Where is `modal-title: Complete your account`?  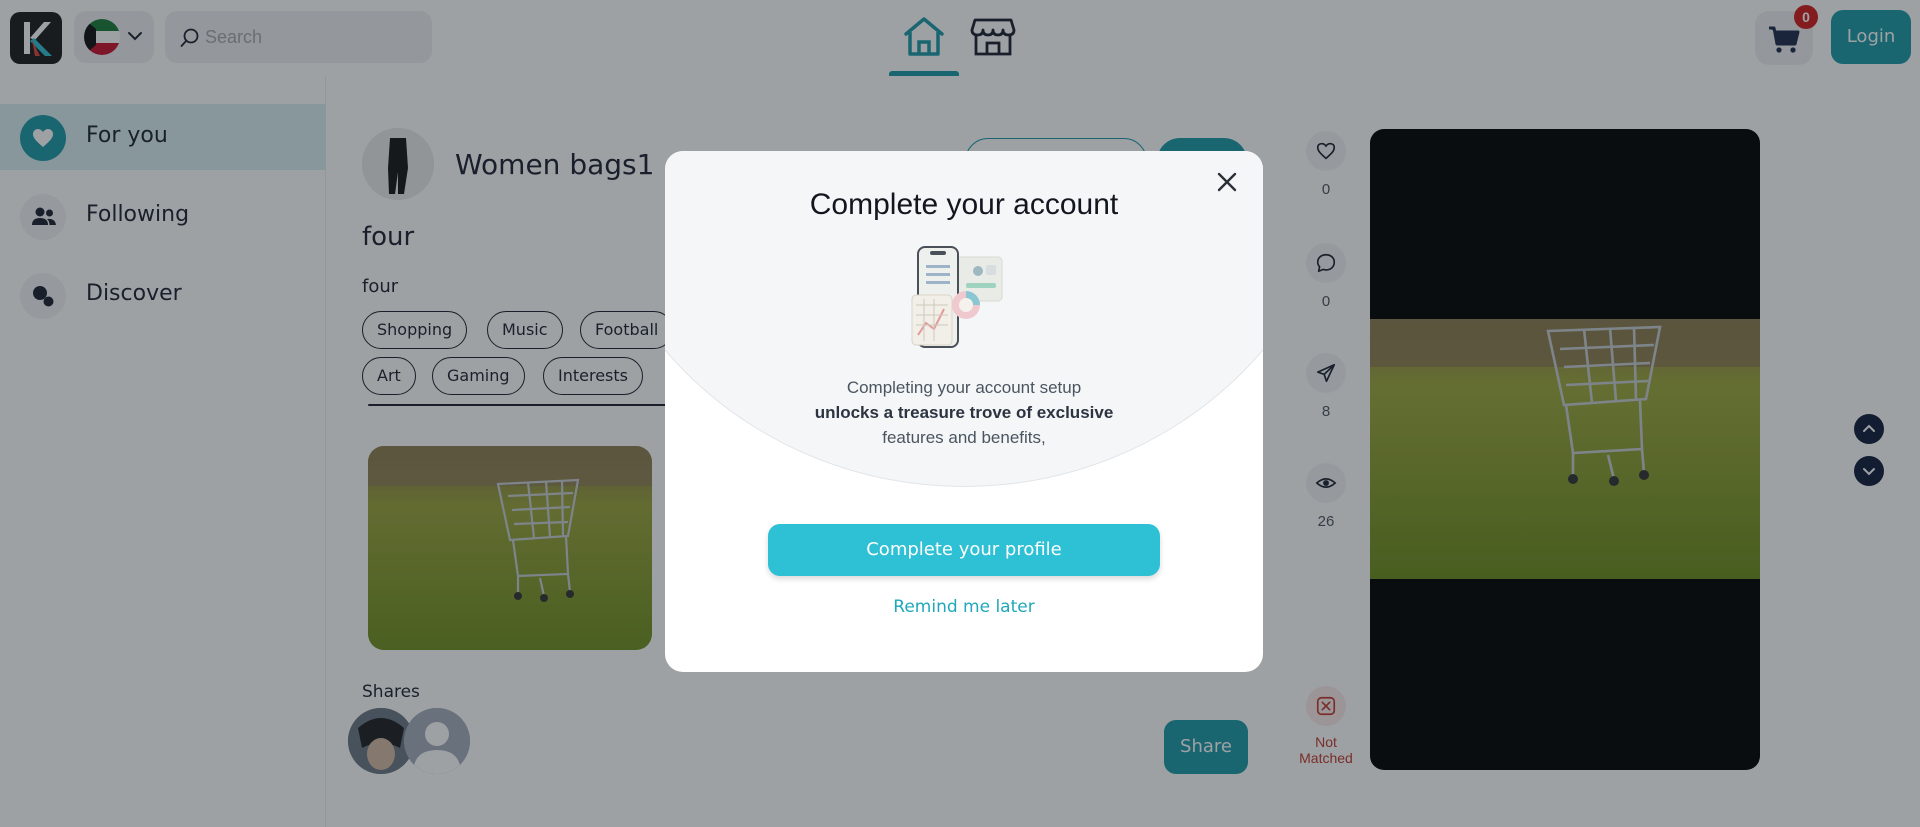 modal-title: Complete your account is located at coordinates (964, 204).